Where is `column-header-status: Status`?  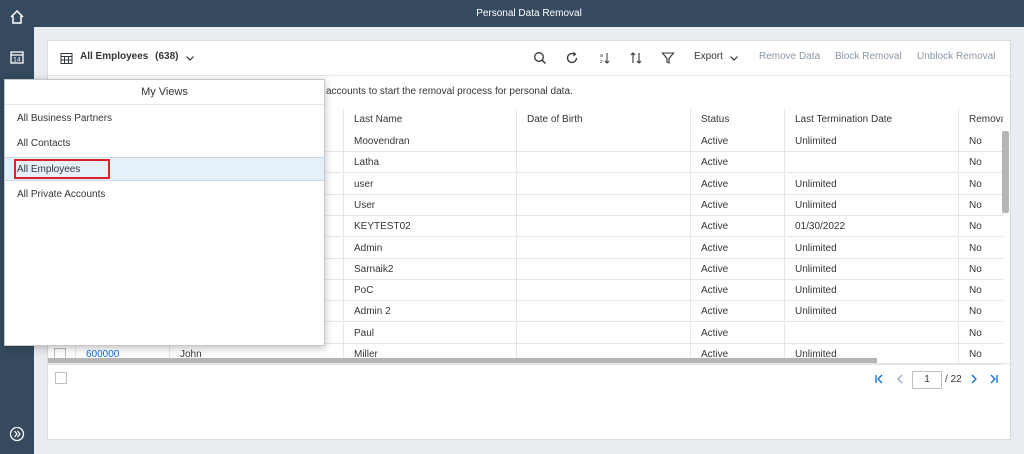 column-header-status: Status is located at coordinates (737, 120).